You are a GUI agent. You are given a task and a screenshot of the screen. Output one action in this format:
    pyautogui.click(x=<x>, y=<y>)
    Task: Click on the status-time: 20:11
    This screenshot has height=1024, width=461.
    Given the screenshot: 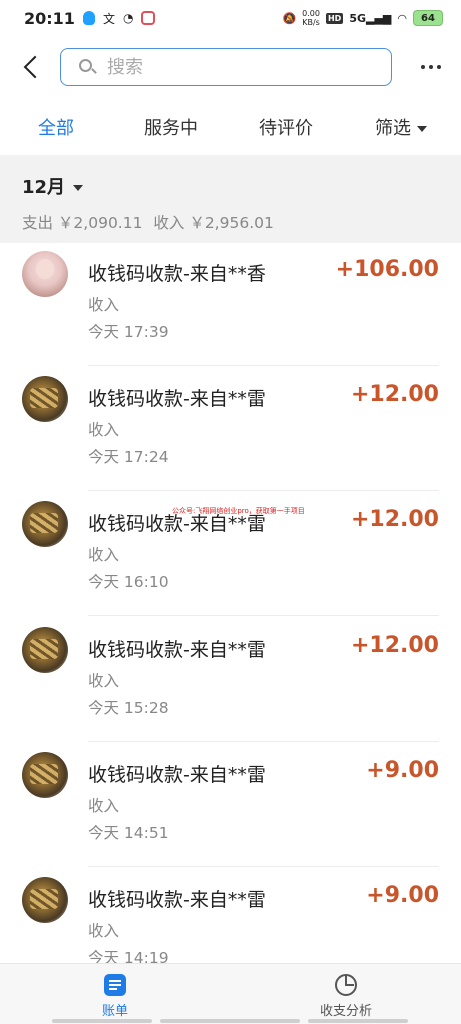 What is the action you would take?
    pyautogui.click(x=49, y=18)
    